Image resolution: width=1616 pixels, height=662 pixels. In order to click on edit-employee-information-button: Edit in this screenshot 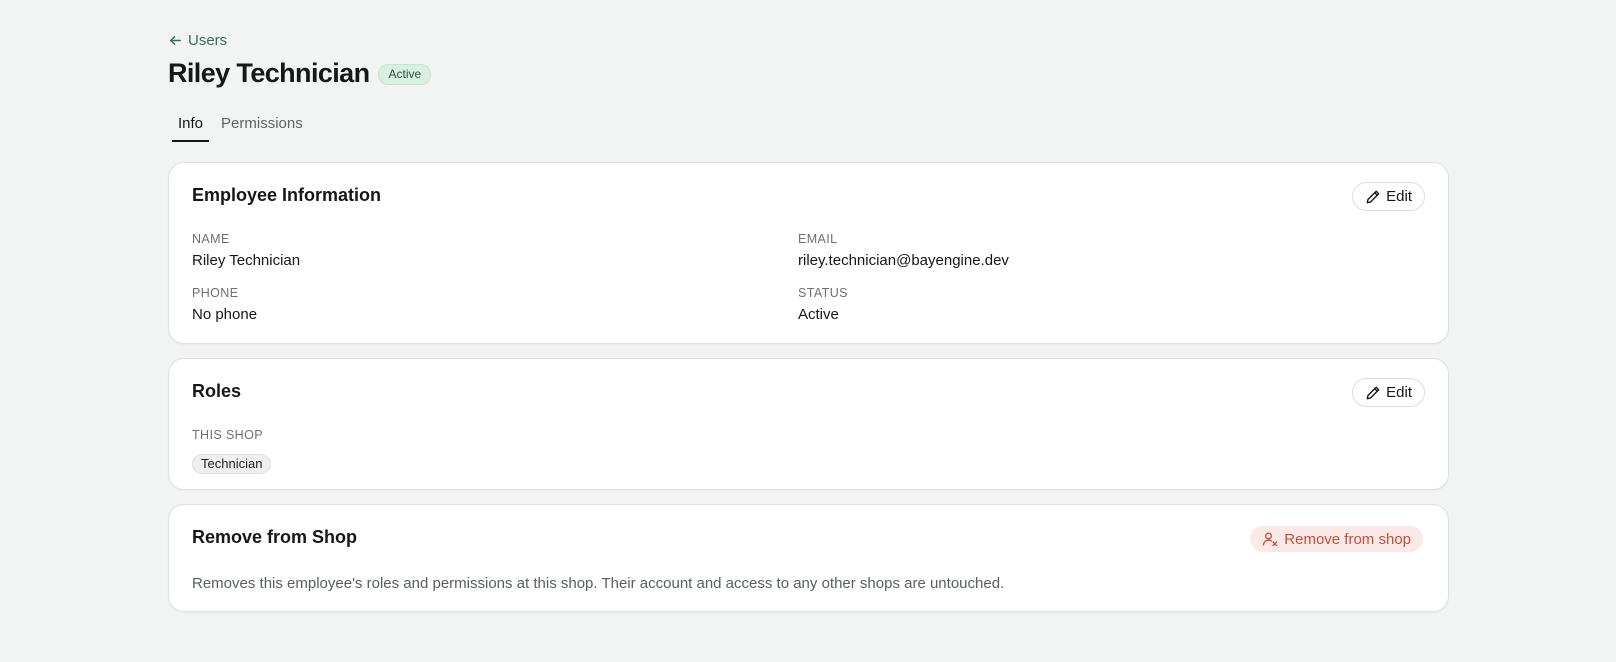, I will do `click(1388, 196)`.